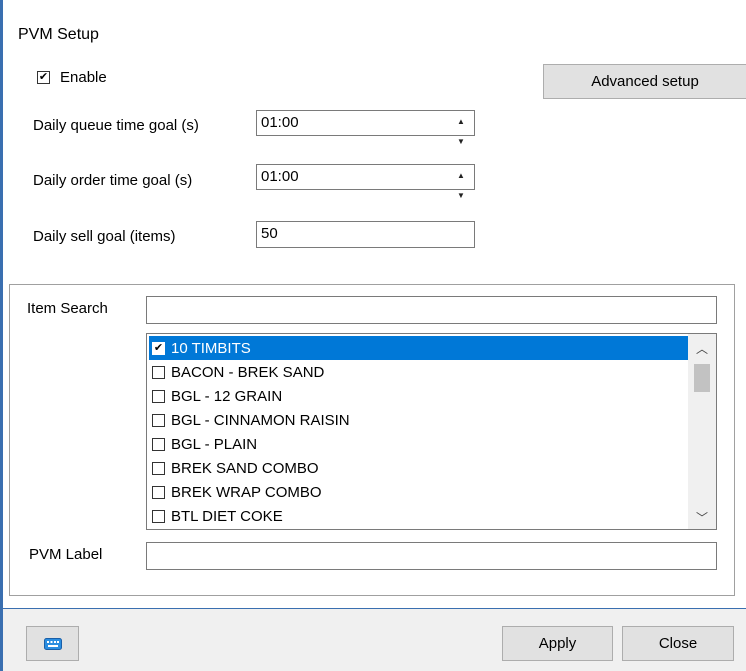 The width and height of the screenshot is (746, 671). I want to click on queue-goal-value: 01:00, so click(280, 122).